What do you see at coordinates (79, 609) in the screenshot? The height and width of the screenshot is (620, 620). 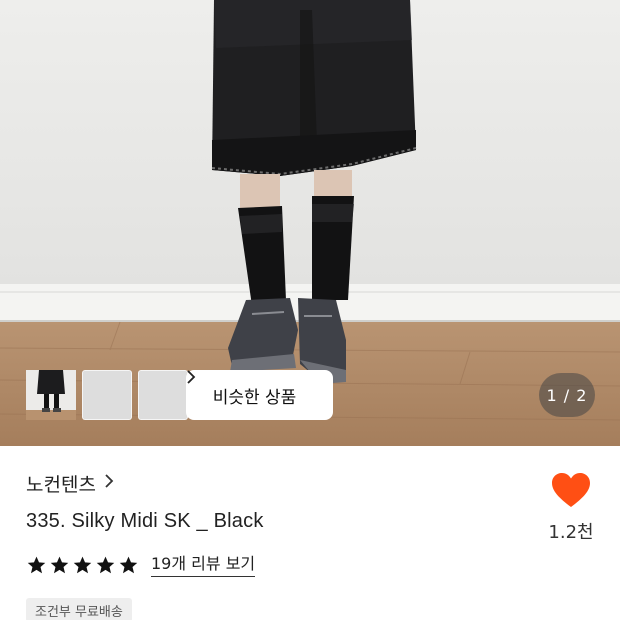 I see `shipping-badge: 조건부 무료배송` at bounding box center [79, 609].